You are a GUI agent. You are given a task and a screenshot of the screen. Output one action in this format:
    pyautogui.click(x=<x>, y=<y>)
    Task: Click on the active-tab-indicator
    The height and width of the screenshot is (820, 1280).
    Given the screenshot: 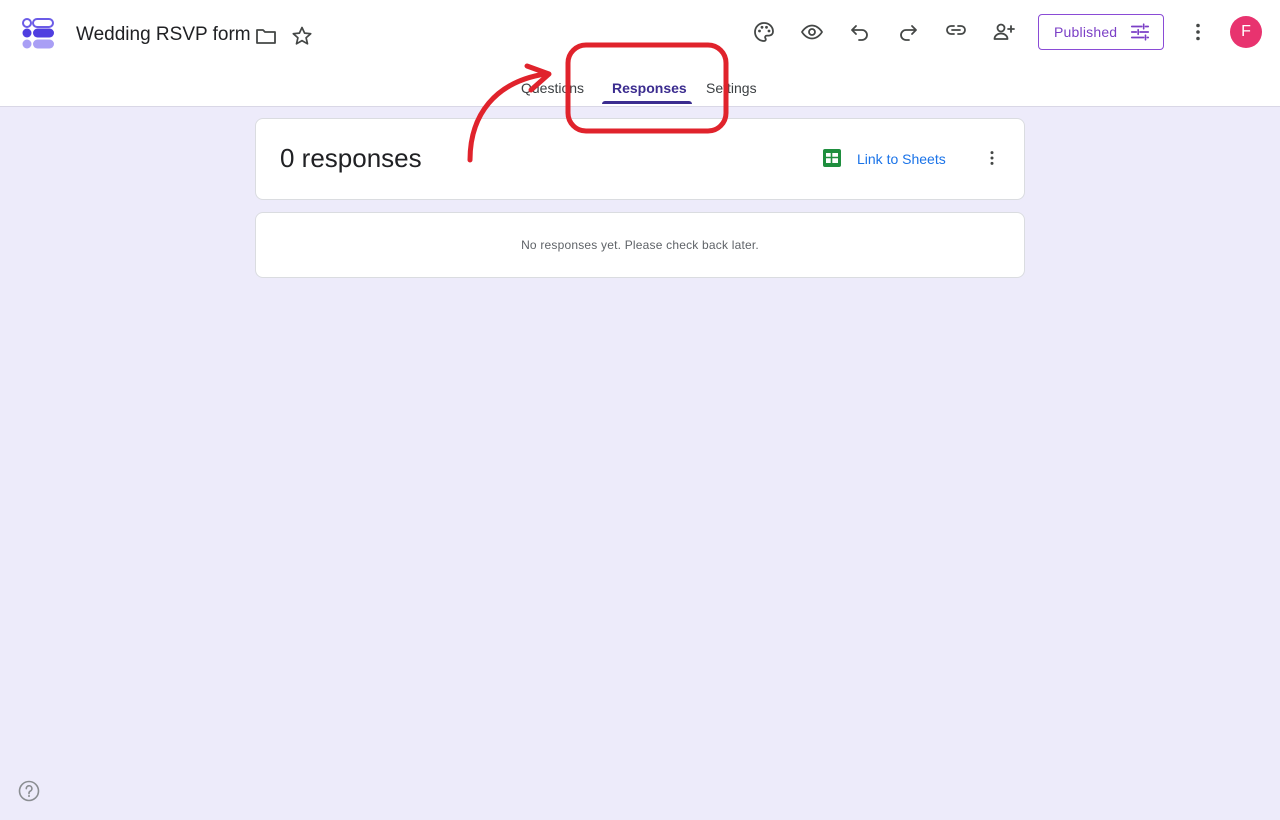 What is the action you would take?
    pyautogui.click(x=647, y=102)
    